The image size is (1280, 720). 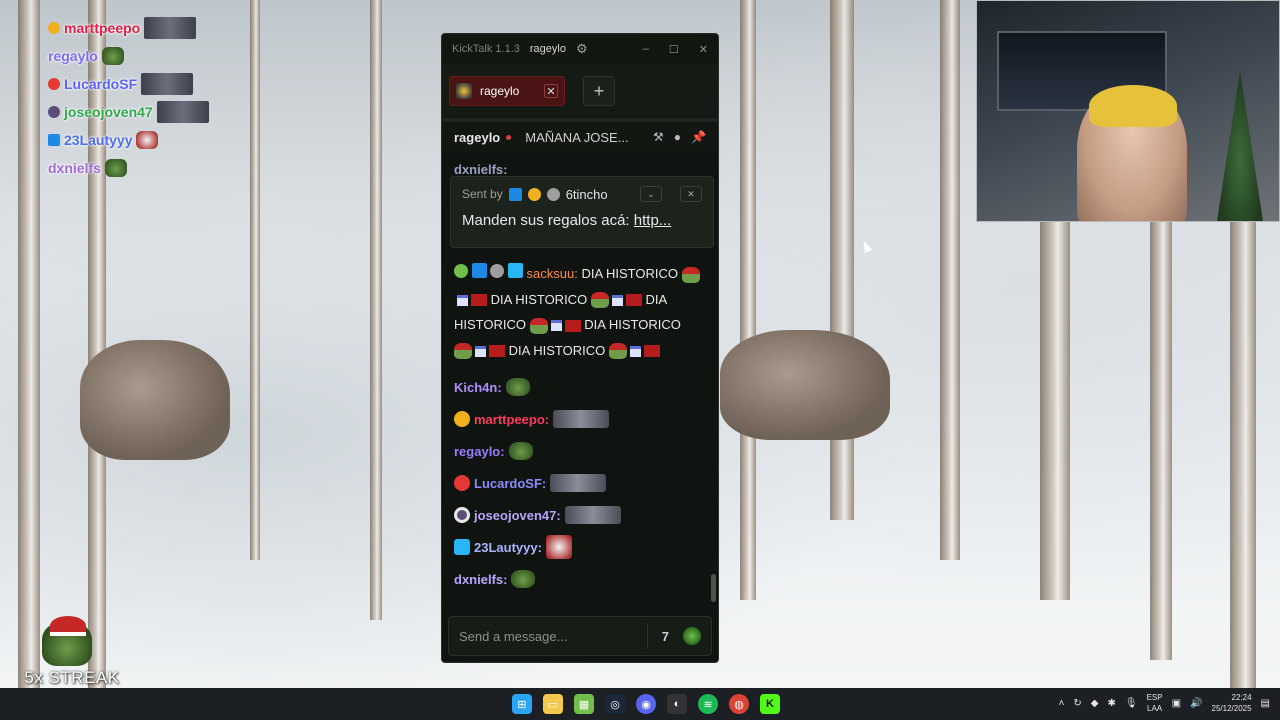 I want to click on kick-icon: K, so click(x=770, y=704).